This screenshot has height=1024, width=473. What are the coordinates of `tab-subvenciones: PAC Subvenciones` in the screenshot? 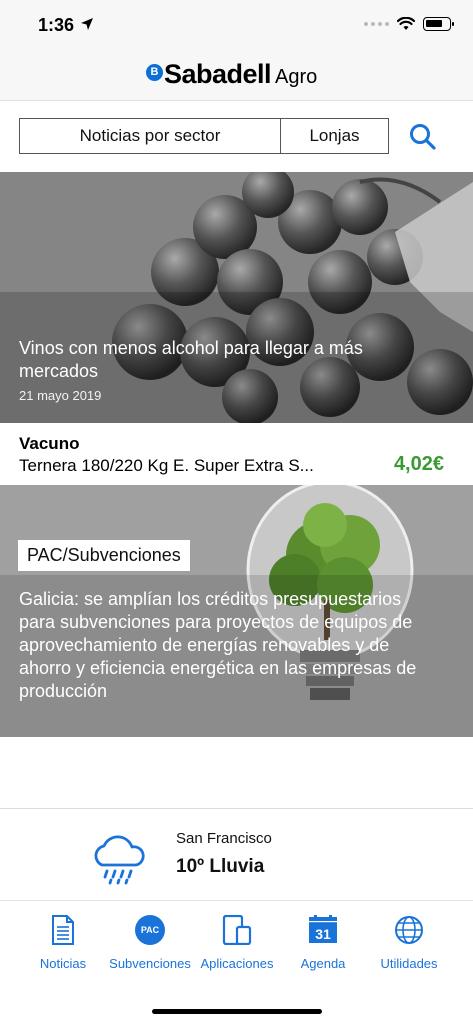 It's located at (150, 942).